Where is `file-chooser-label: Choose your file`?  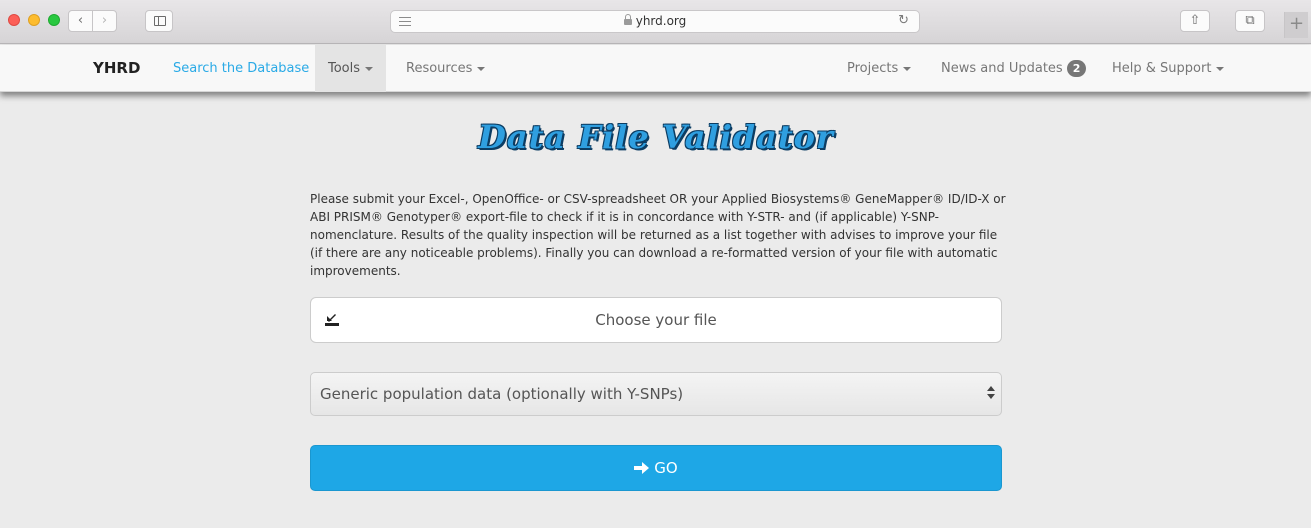 file-chooser-label: Choose your file is located at coordinates (656, 320).